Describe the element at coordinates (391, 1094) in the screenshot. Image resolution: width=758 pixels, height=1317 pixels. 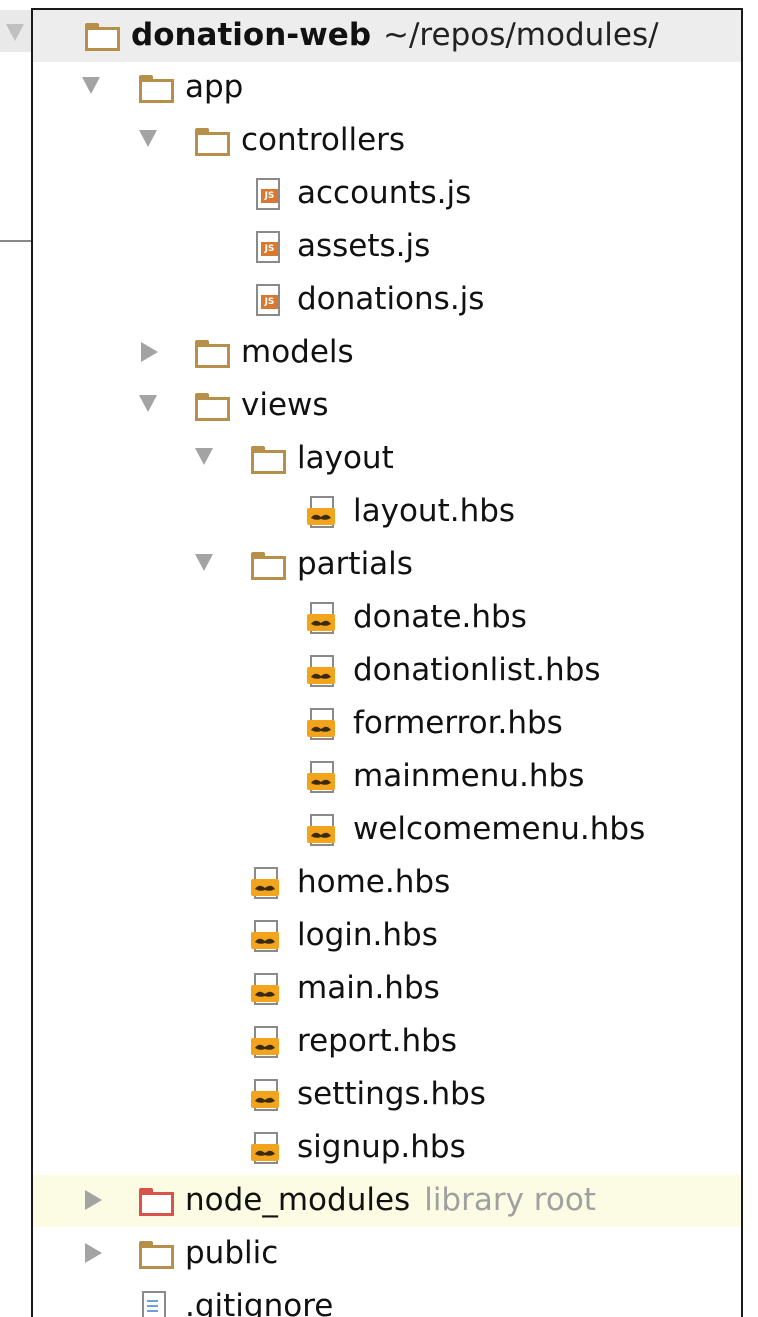
I see `tree-item-label: settings.hbs` at that location.